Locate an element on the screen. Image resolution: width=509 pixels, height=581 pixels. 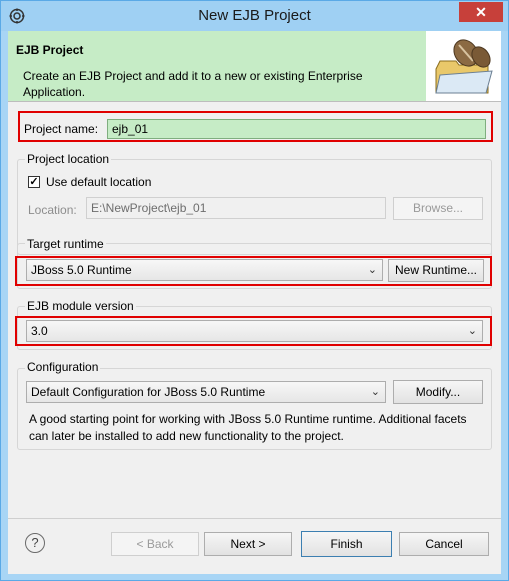
cancel-button: Cancel is located at coordinates (444, 544).